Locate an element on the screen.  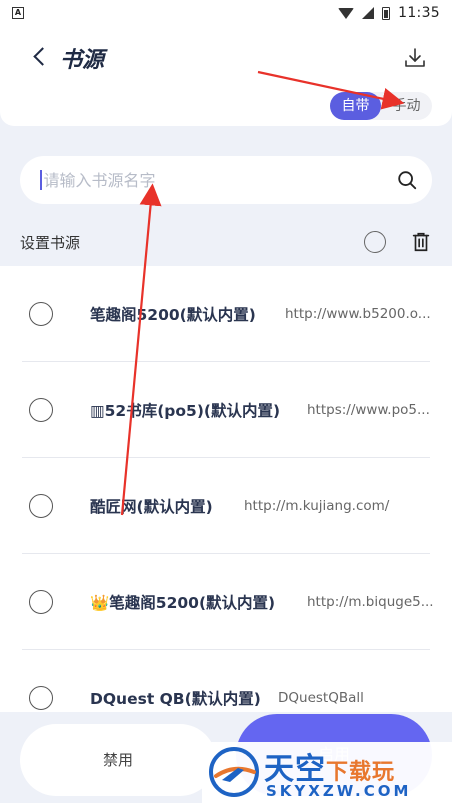
status-time: 11:35 is located at coordinates (419, 13).